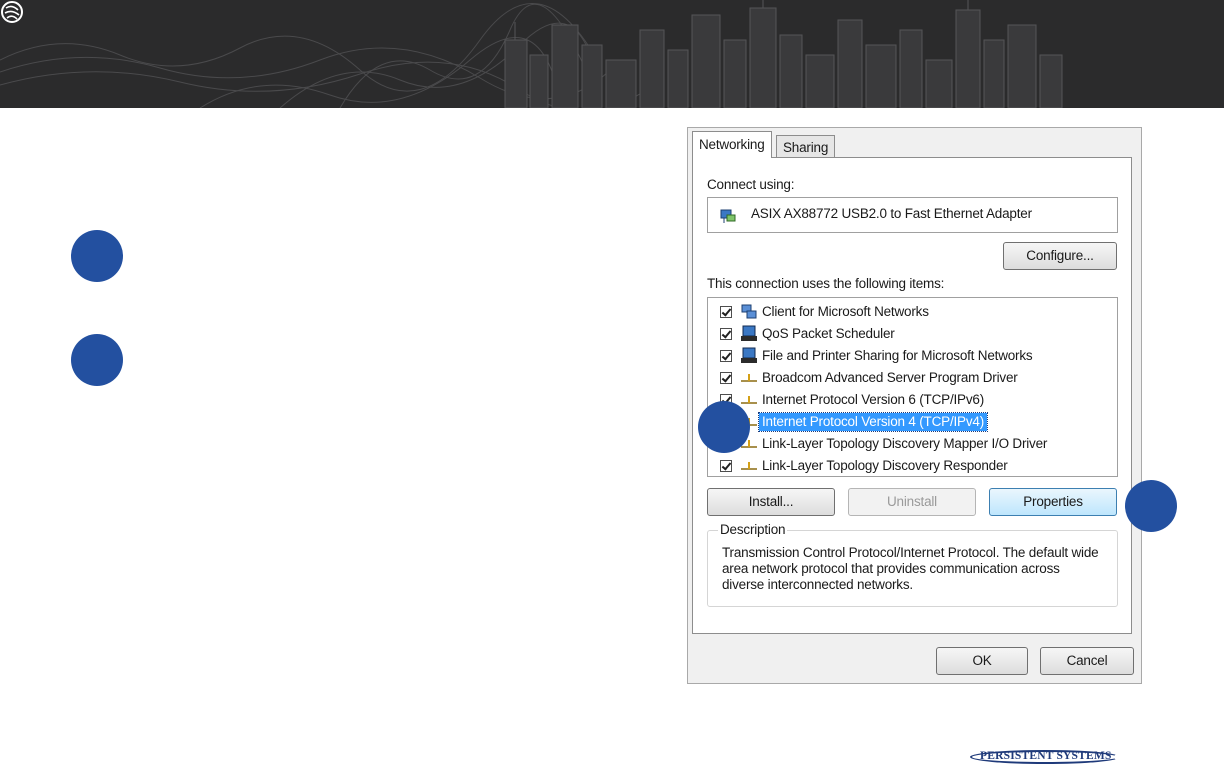 This screenshot has height=769, width=1224. I want to click on uninstall-button: Uninstall, so click(912, 502).